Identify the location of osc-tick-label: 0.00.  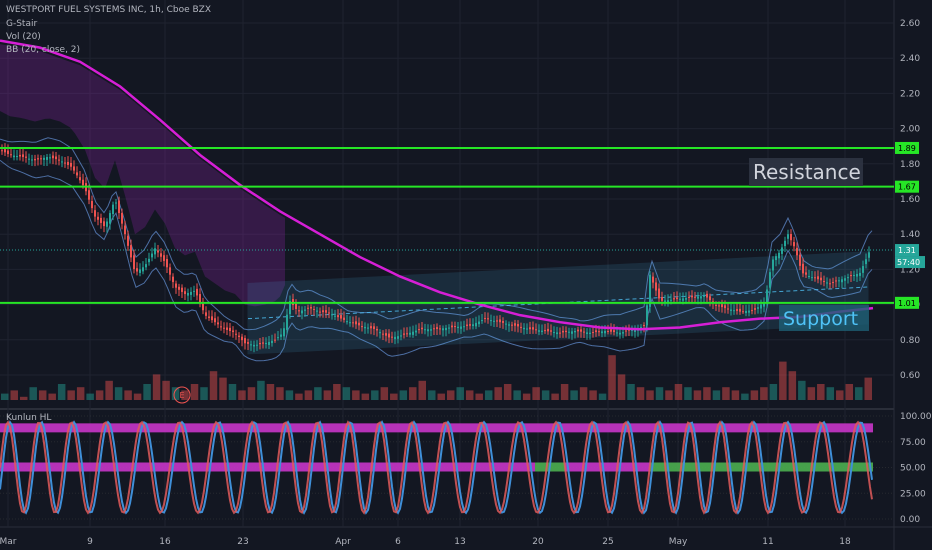
(910, 520).